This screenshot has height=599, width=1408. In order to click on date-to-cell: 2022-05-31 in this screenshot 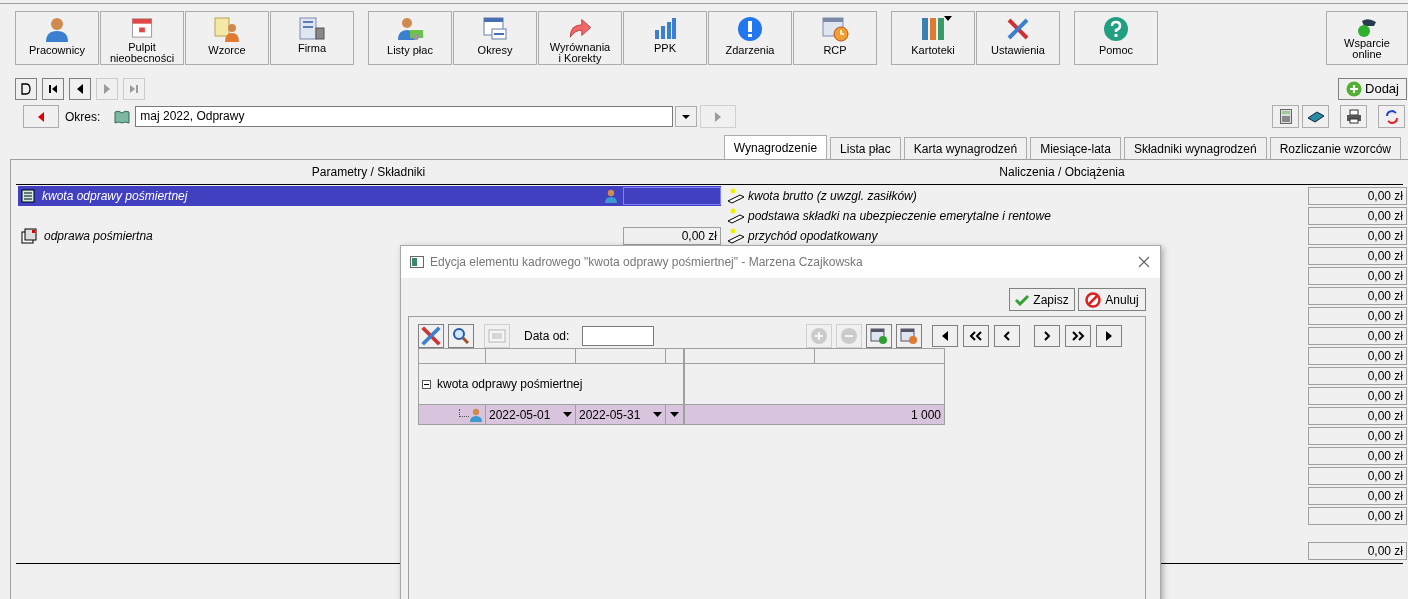, I will do `click(616, 414)`.